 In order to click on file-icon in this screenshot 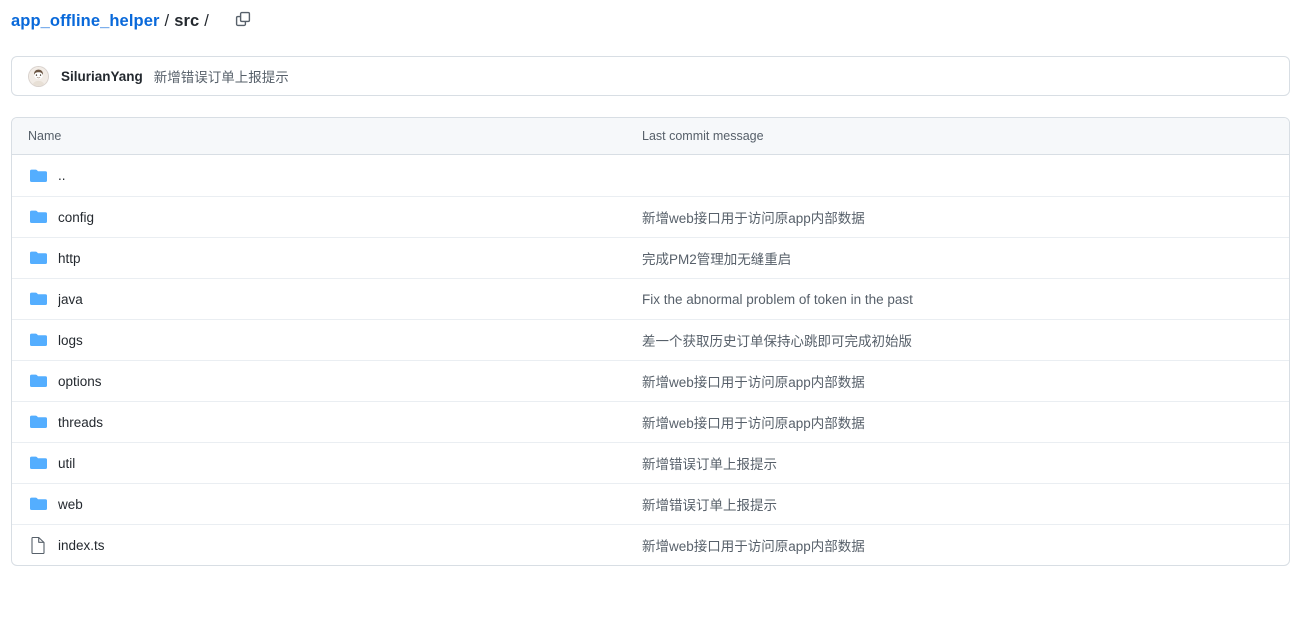, I will do `click(38, 545)`.